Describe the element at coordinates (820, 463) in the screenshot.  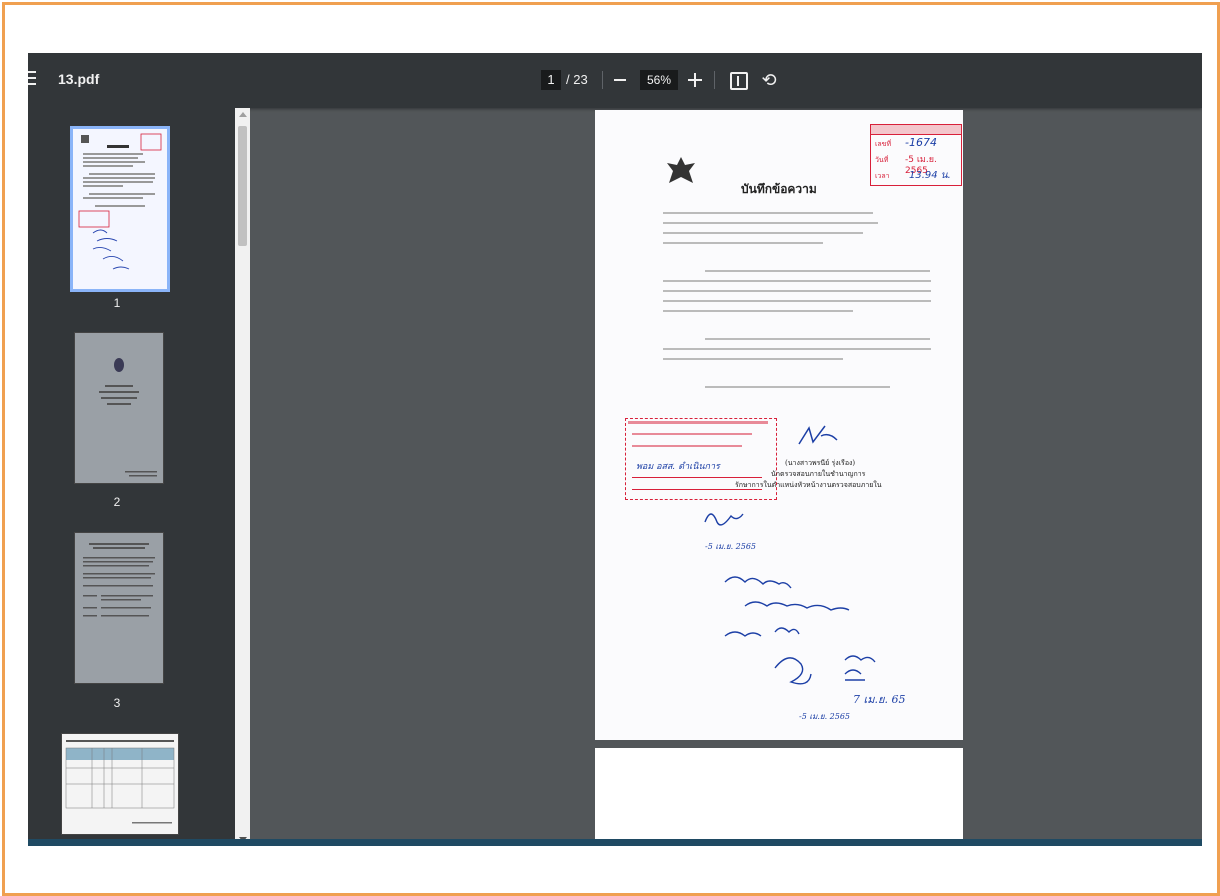
I see `signer-name: (นางสาวพรนีย์ รุ่งเรือง)` at that location.